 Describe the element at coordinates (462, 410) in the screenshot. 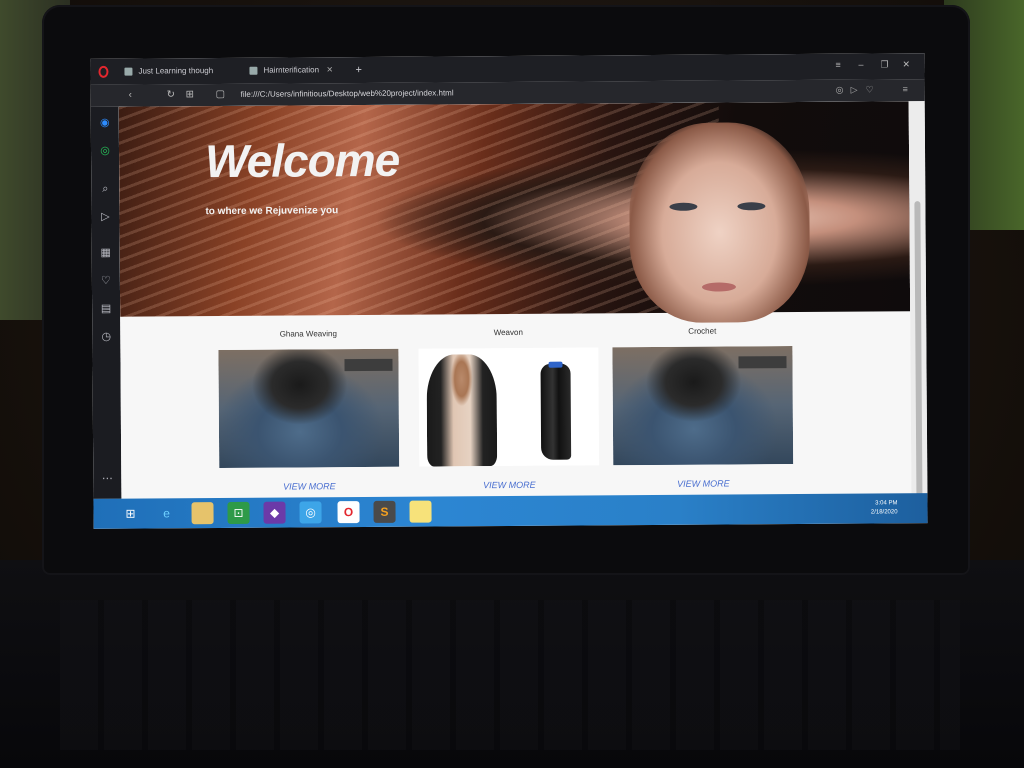

I see `weavon-model` at that location.